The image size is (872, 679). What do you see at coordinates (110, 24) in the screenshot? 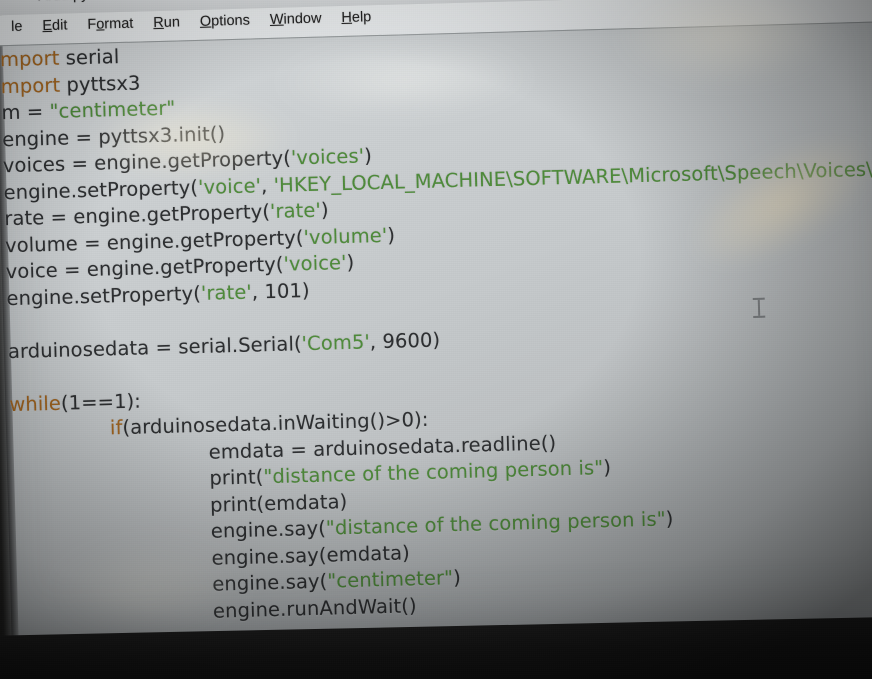
I see `menu-item-format: Format` at bounding box center [110, 24].